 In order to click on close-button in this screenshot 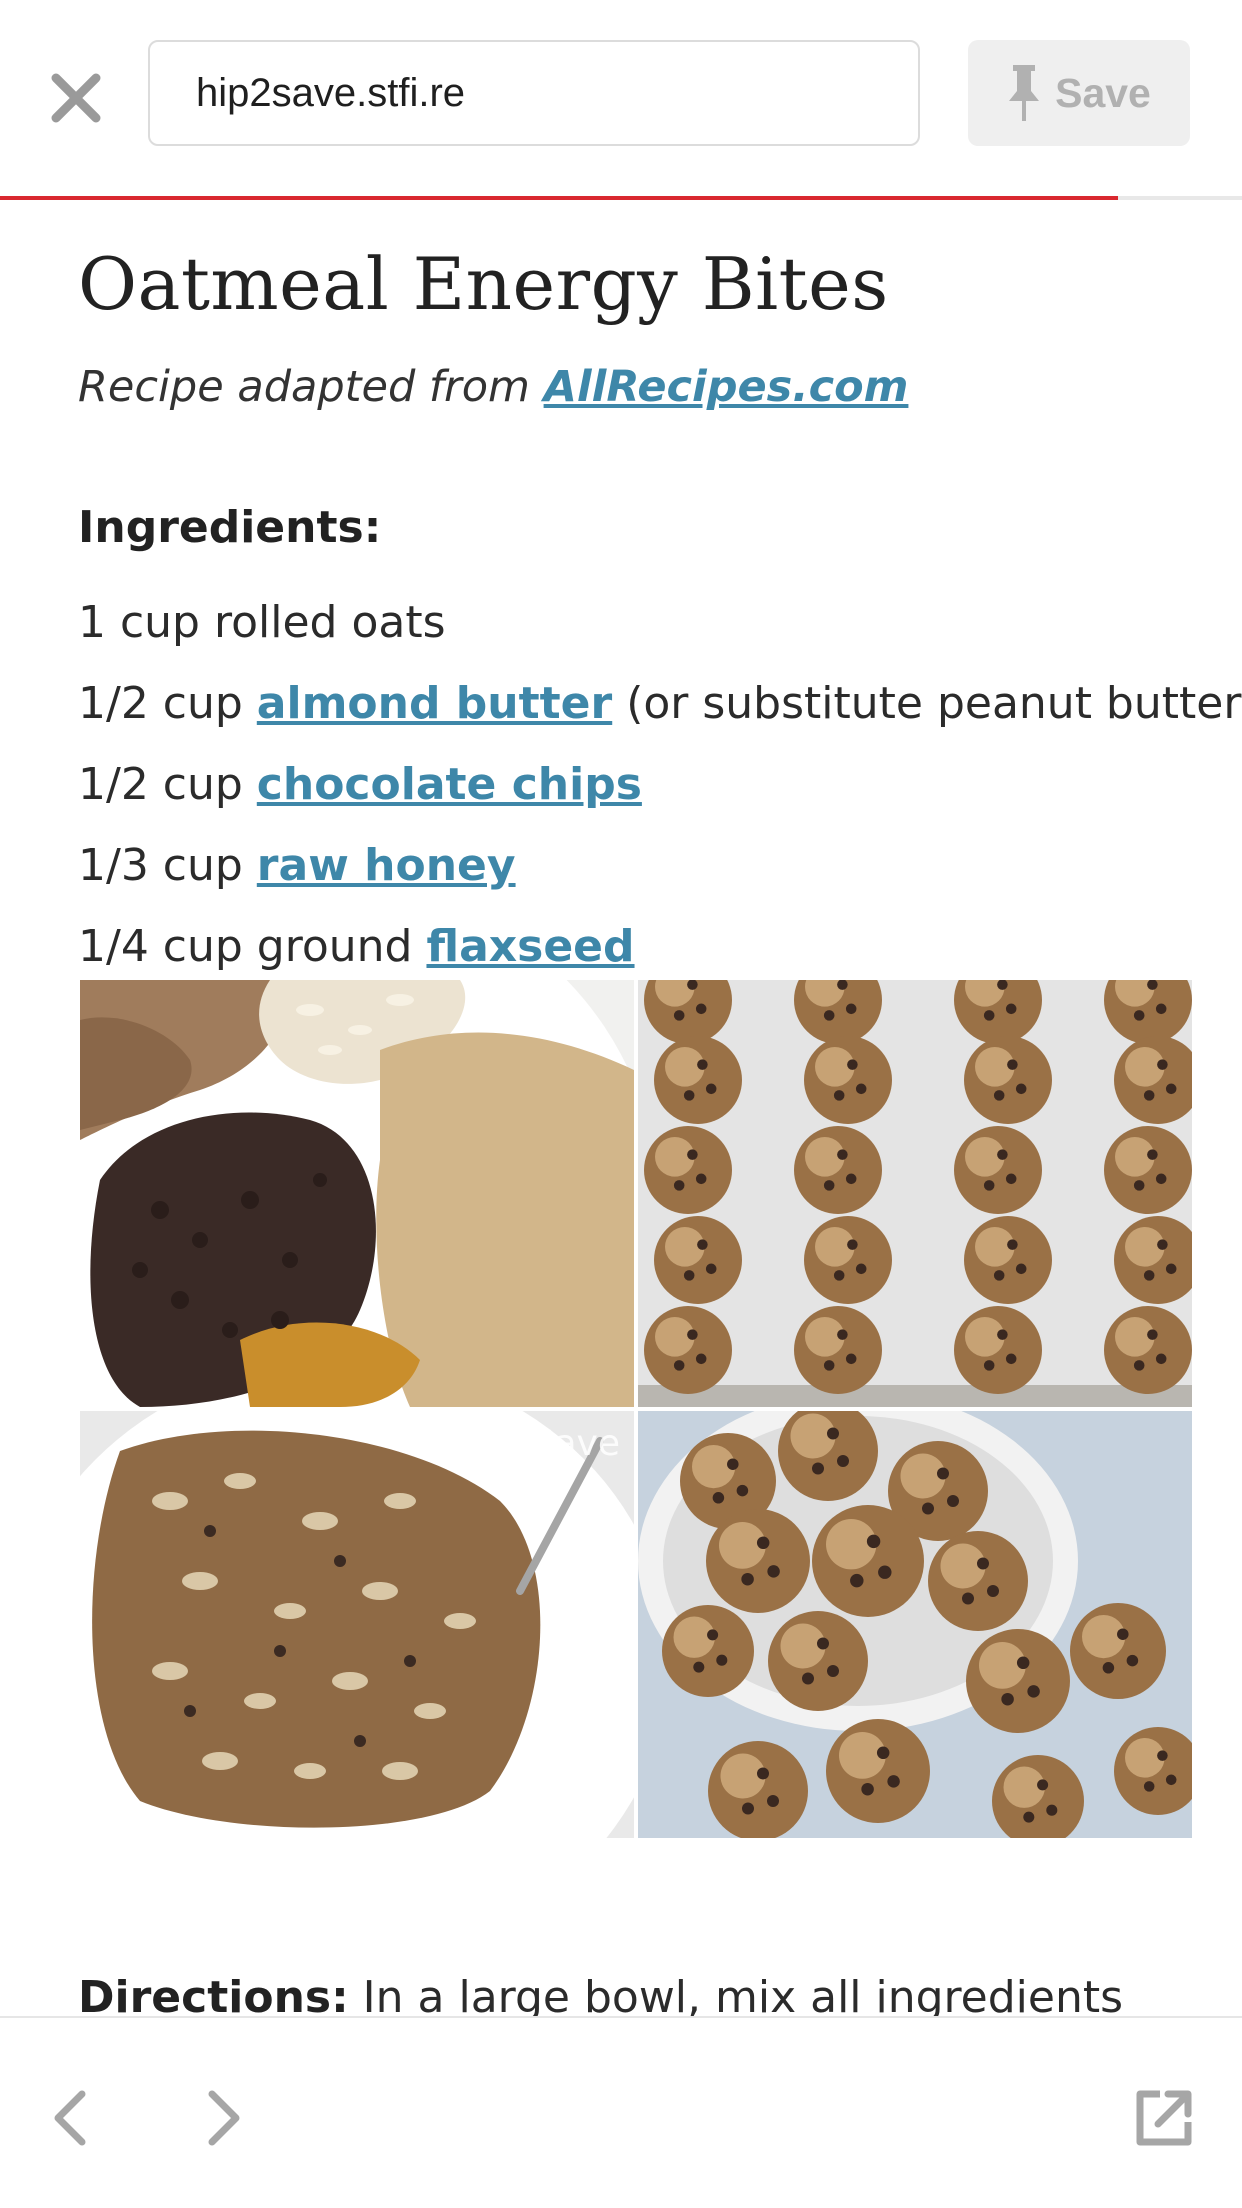, I will do `click(76, 98)`.